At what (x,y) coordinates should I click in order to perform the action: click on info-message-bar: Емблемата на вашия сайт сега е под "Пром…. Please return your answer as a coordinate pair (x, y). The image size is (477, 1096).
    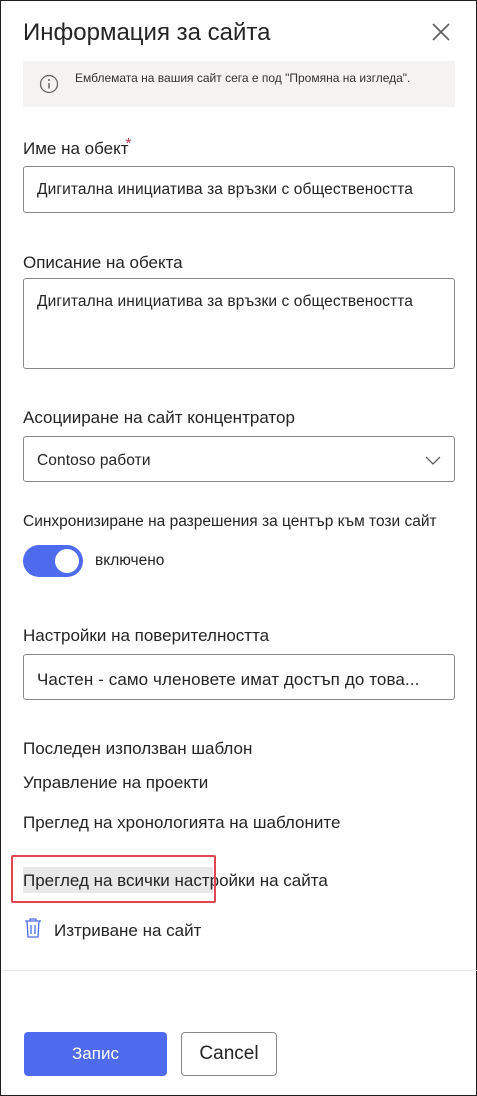
    Looking at the image, I should click on (239, 84).